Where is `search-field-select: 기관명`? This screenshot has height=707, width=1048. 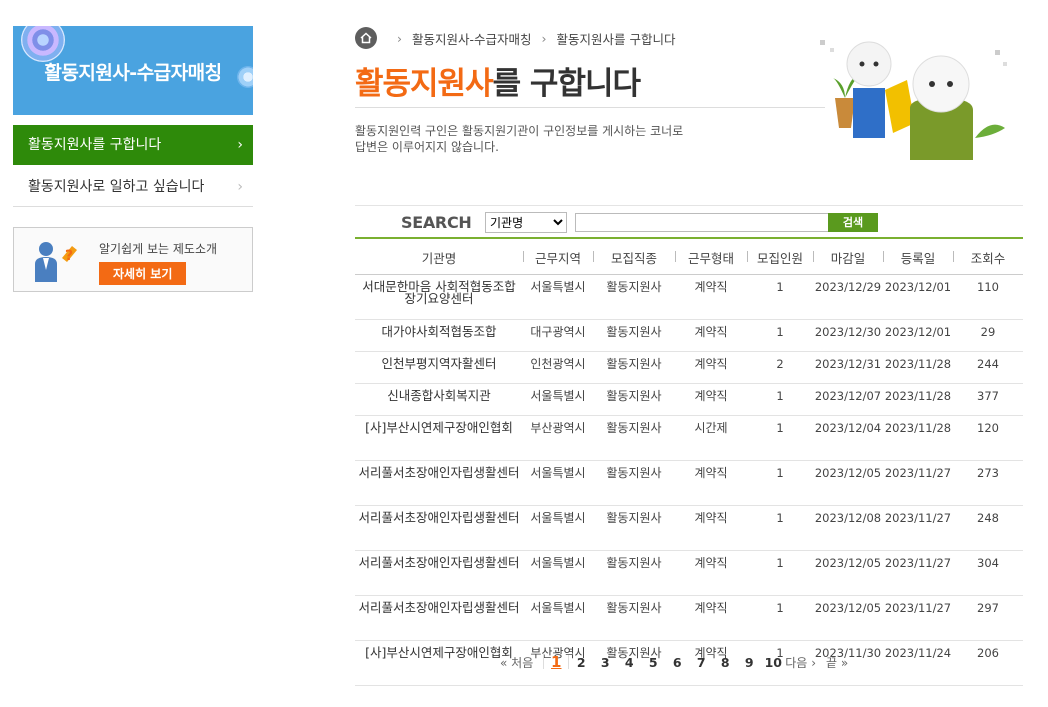 search-field-select: 기관명 is located at coordinates (526, 222).